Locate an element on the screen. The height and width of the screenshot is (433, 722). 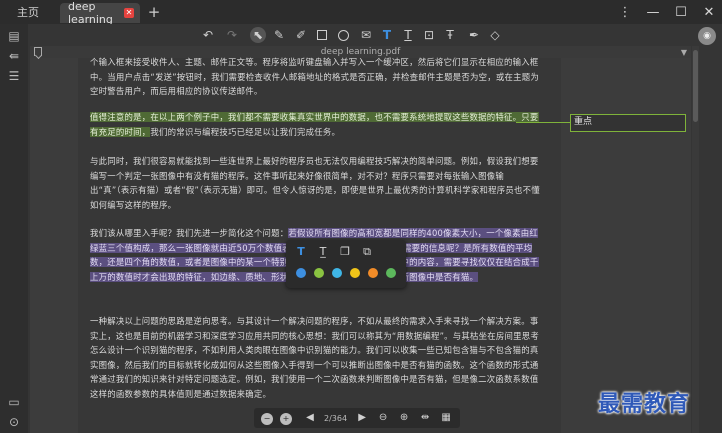
add-tab-icon: + is located at coordinates (154, 12).